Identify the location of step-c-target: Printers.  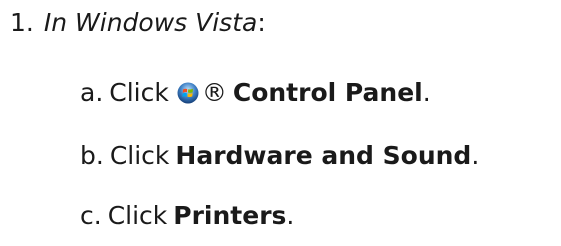
(230, 215).